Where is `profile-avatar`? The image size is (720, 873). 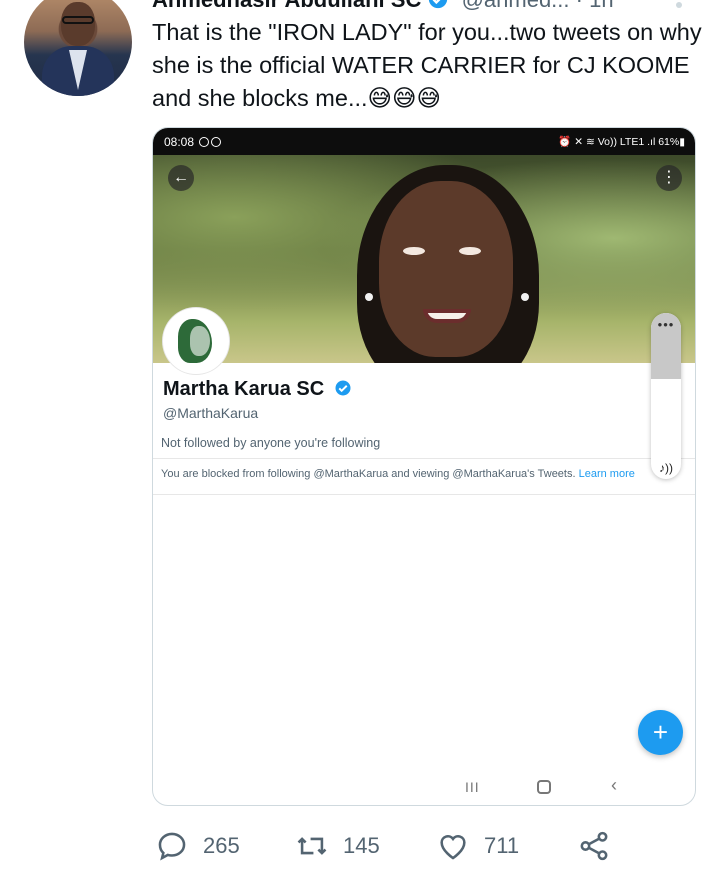
profile-avatar is located at coordinates (196, 341).